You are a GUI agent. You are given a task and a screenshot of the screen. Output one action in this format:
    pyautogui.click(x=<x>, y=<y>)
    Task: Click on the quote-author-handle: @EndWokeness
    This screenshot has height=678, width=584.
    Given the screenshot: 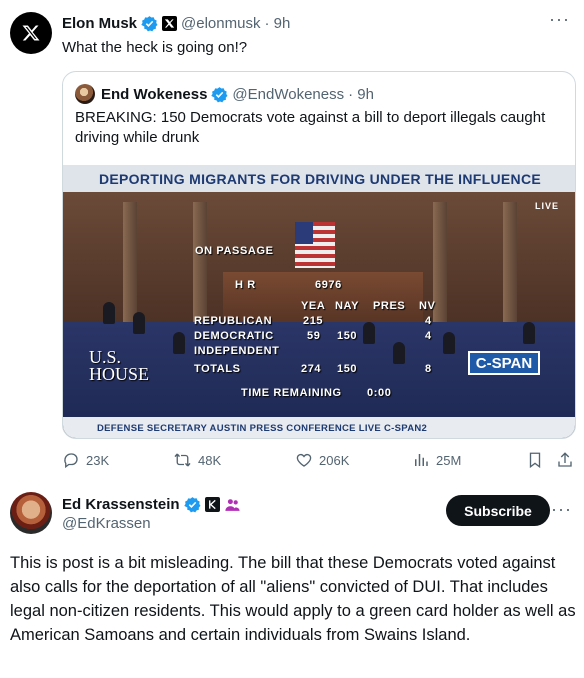 What is the action you would take?
    pyautogui.click(x=288, y=94)
    